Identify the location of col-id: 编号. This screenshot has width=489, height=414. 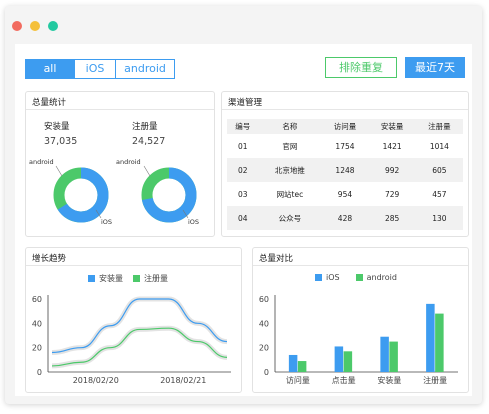
(243, 126).